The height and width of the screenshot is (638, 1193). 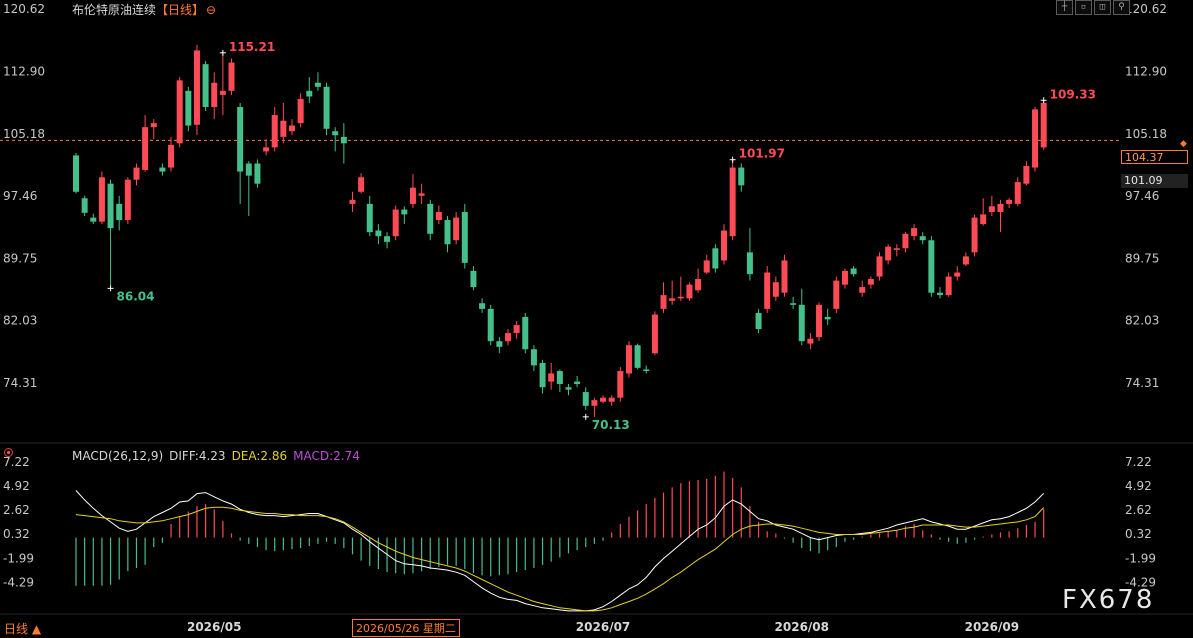 I want to click on macd-tick-right: 4.92, so click(x=1138, y=486).